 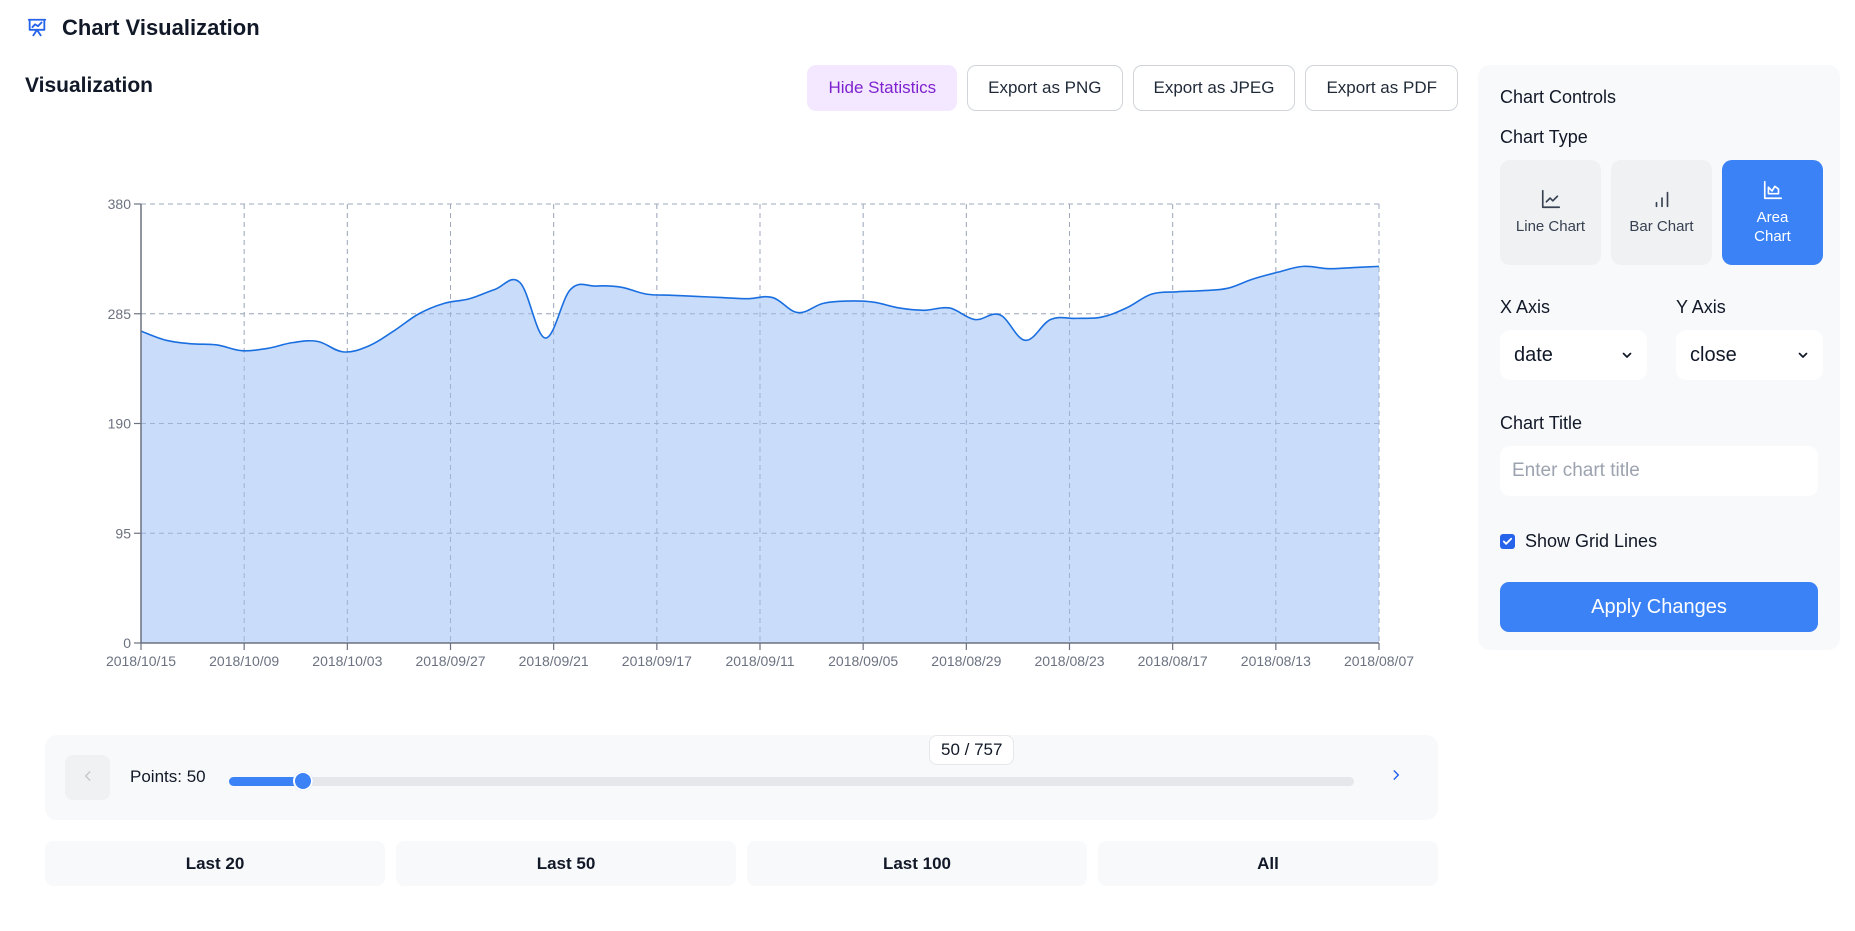 I want to click on chart-type-line: Line Chart, so click(x=1550, y=212).